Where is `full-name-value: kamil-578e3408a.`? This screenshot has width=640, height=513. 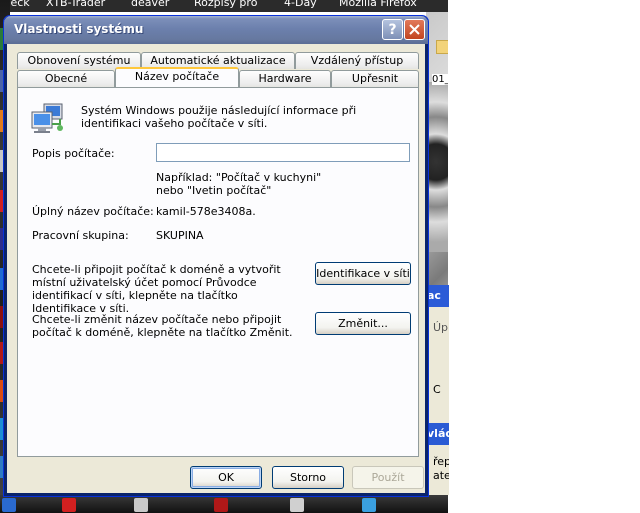
full-name-value: kamil-578e3408a. is located at coordinates (206, 211).